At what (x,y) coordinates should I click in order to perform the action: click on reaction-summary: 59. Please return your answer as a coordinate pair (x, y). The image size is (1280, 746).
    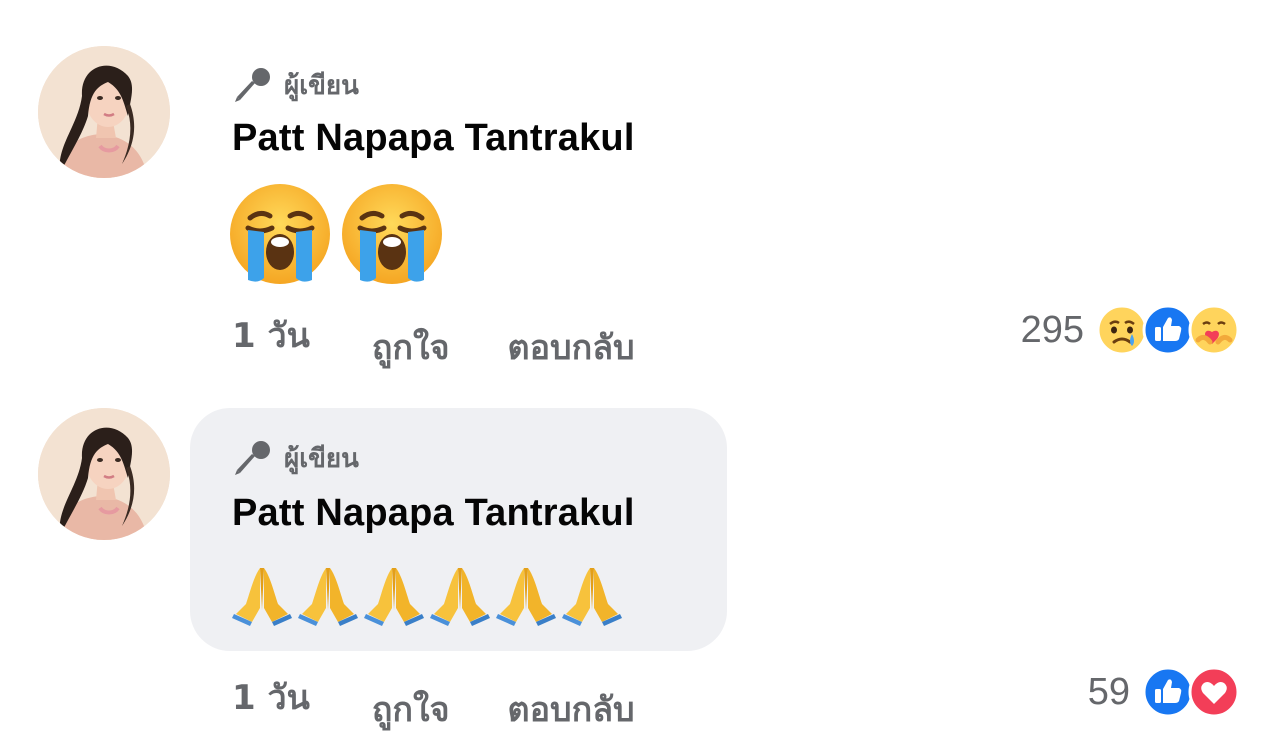
    Looking at the image, I should click on (1164, 692).